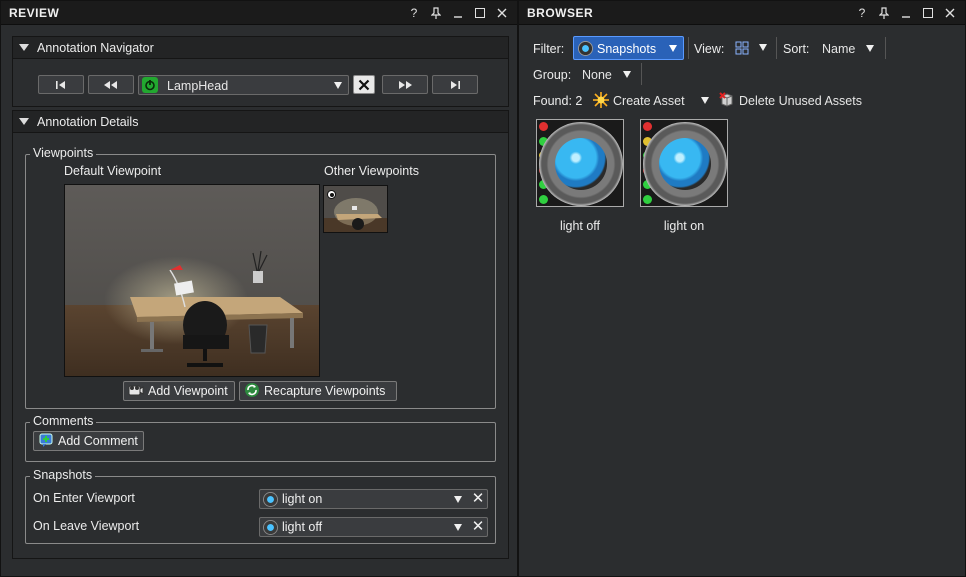 The height and width of the screenshot is (577, 966). I want to click on rewind-icon, so click(110, 84).